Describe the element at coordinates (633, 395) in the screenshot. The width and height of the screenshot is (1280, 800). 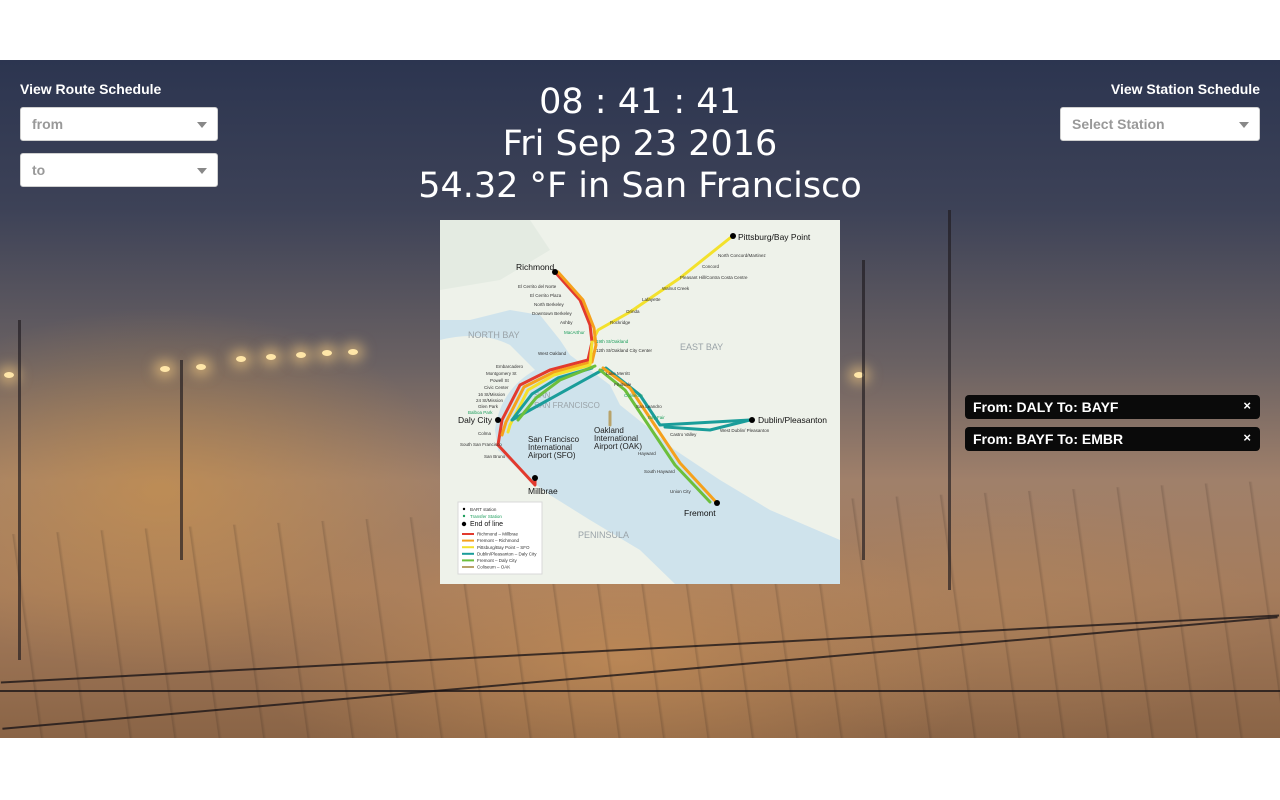
I see `station-coliseum: Coliseum` at that location.